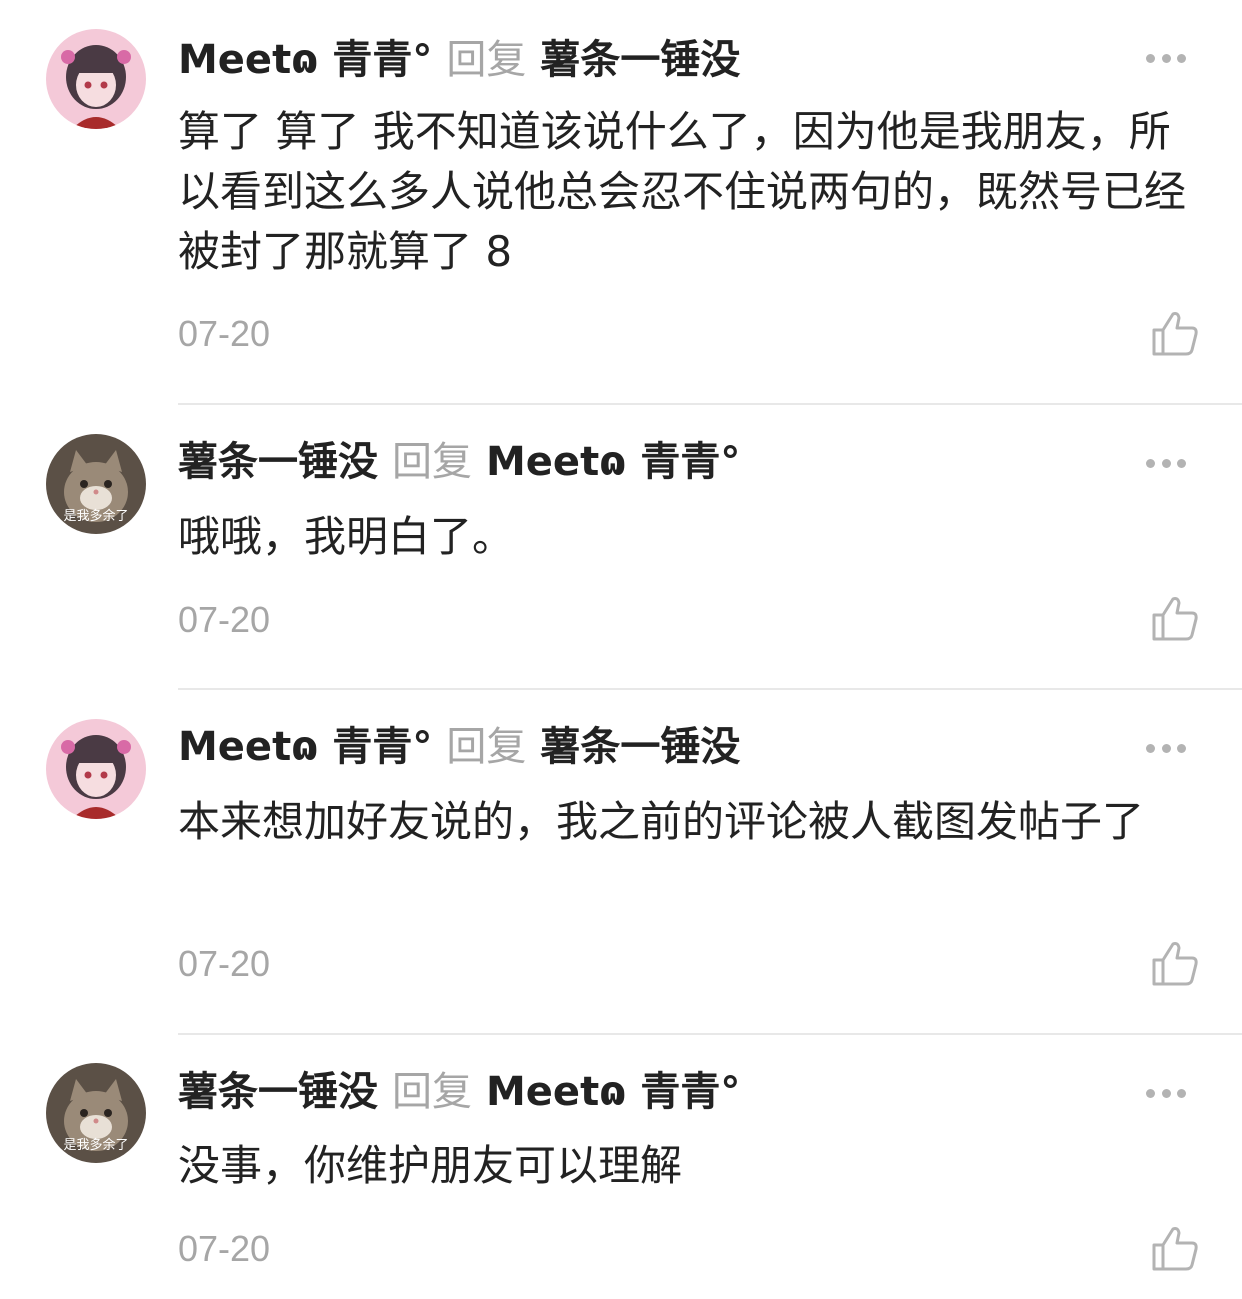 This screenshot has height=1299, width=1242. I want to click on comment-text: 本来想加好友说的，我之前的评论被人截图发帖子了, so click(661, 821).